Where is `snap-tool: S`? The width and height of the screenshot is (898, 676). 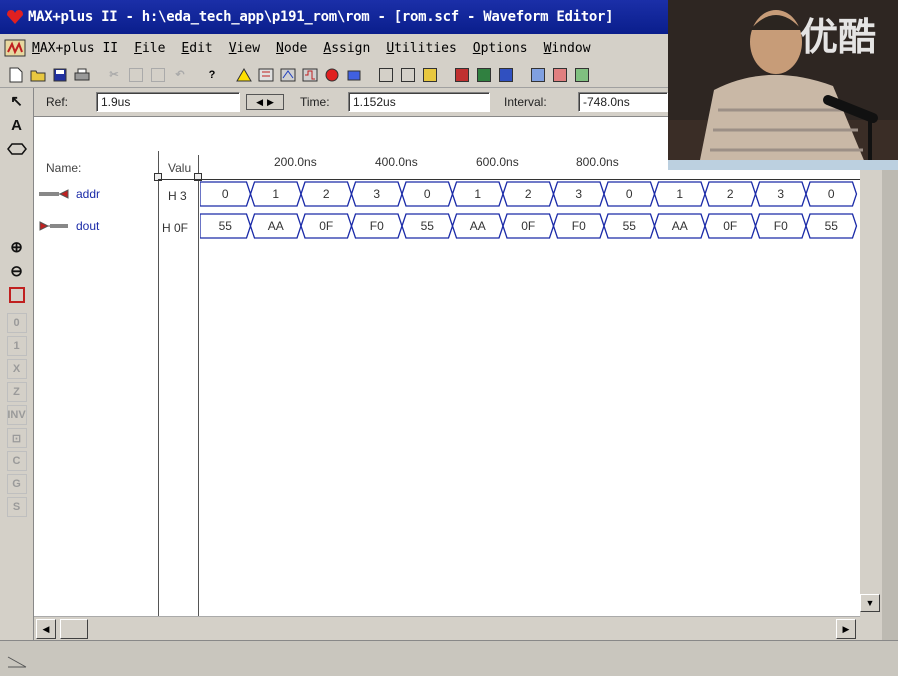
snap-tool: S is located at coordinates (16, 507).